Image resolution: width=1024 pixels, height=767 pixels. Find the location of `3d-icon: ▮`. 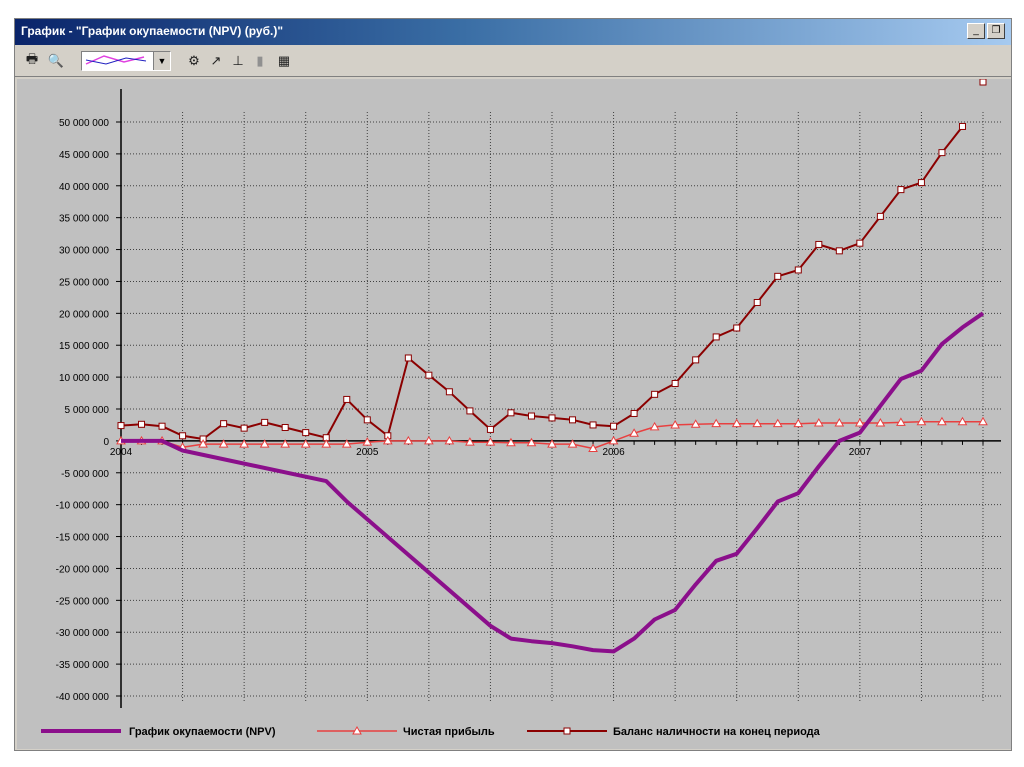

3d-icon: ▮ is located at coordinates (260, 60).